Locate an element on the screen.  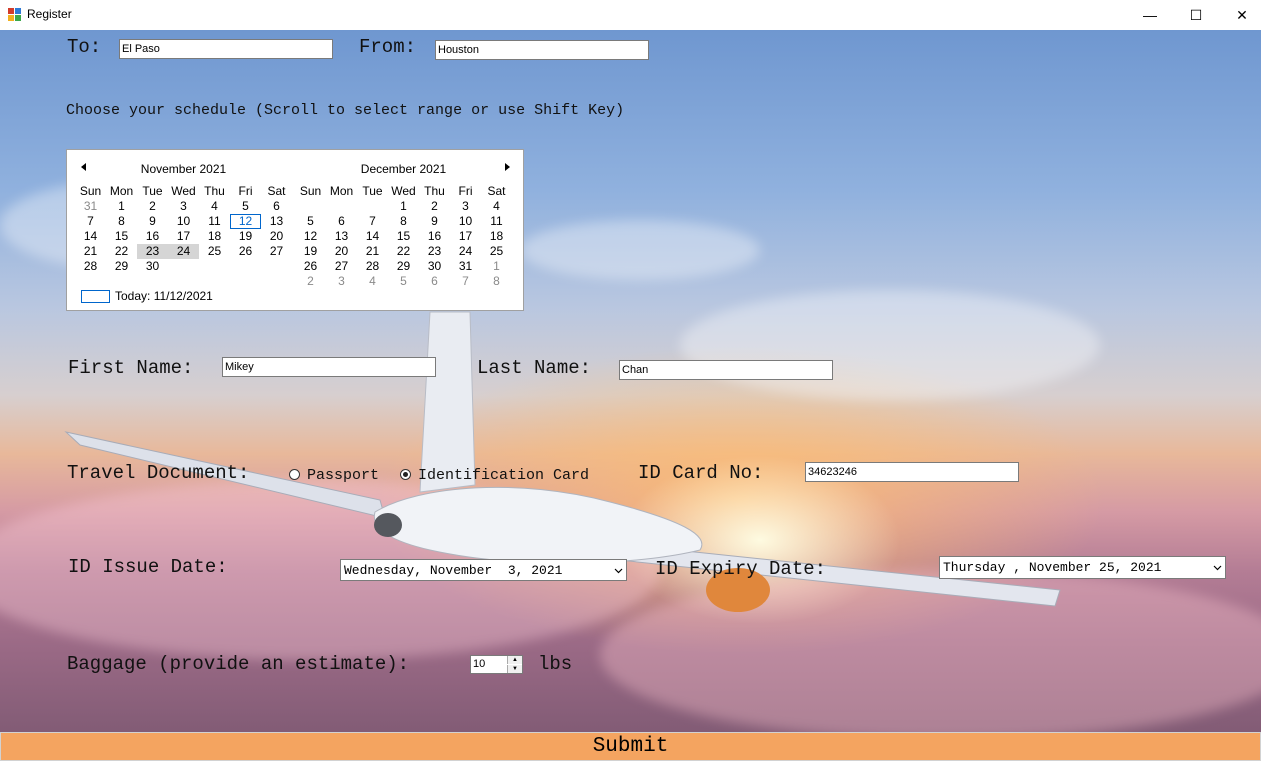
identification-card-radio-label: Identification Card is located at coordinates (503, 475).